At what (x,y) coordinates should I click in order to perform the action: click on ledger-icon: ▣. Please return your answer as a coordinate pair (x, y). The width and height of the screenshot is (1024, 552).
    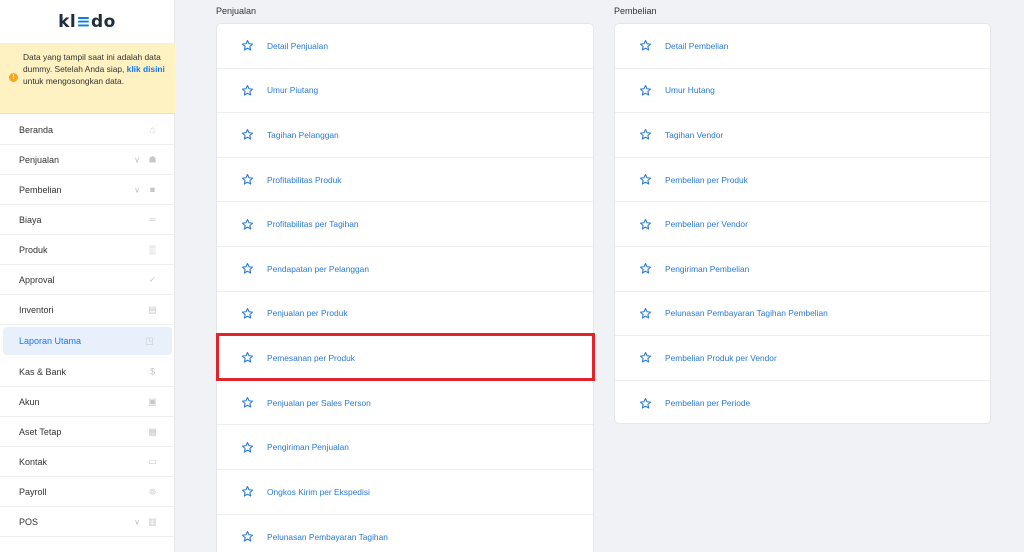
    Looking at the image, I should click on (152, 401).